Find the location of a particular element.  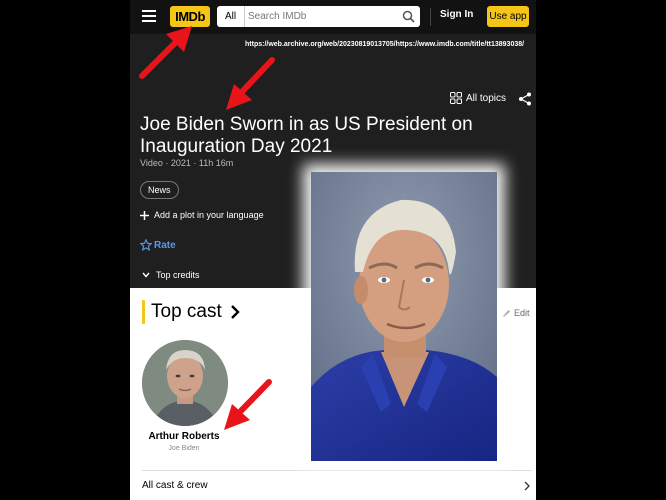

pencil-icon is located at coordinates (506, 313).